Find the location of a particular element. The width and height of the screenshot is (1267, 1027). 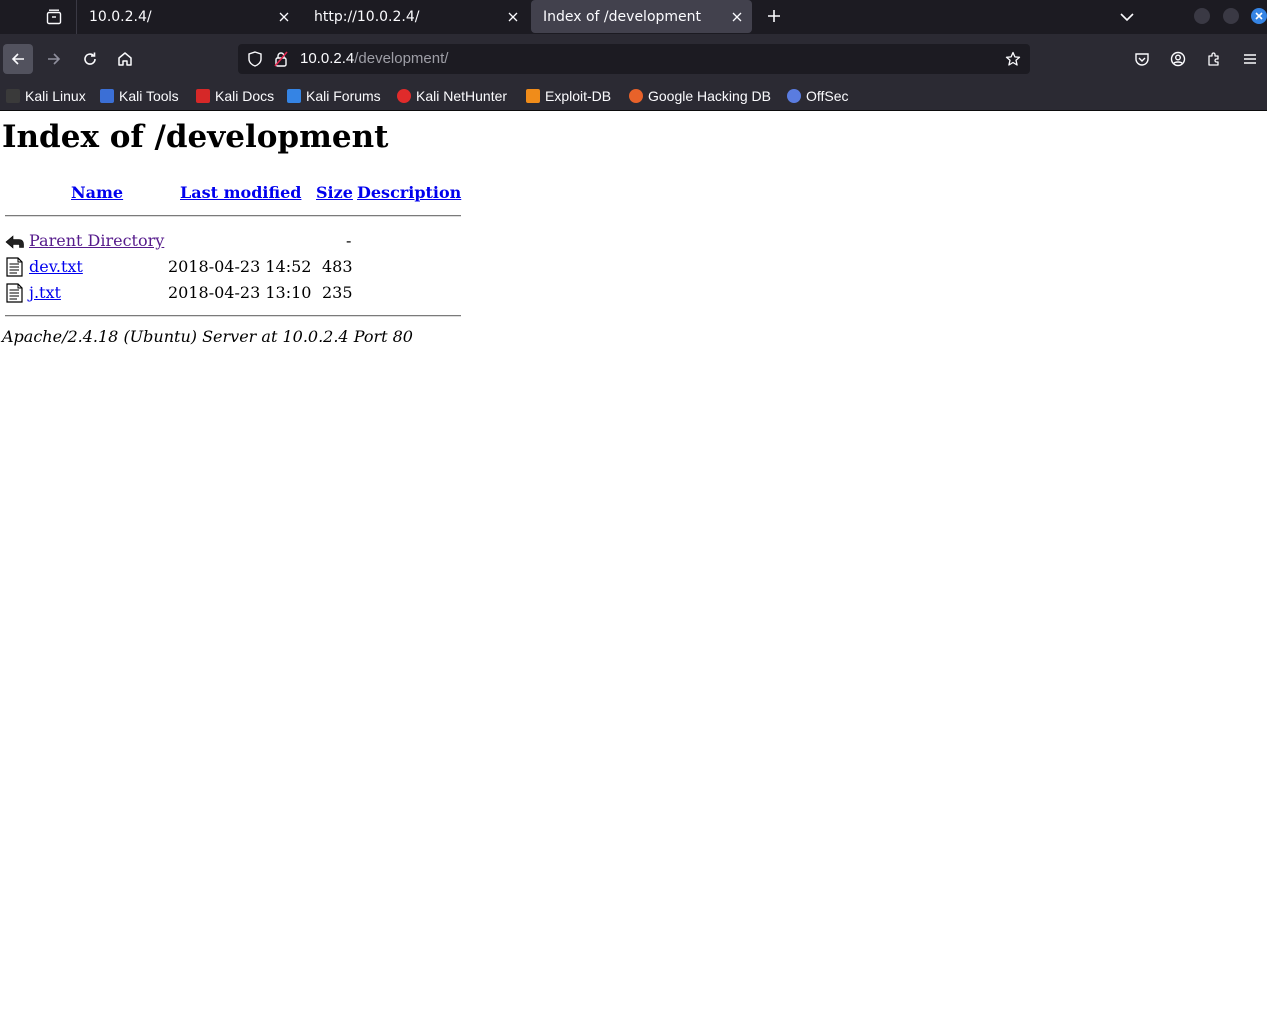

bookmark-label: Kali Tools is located at coordinates (149, 96).